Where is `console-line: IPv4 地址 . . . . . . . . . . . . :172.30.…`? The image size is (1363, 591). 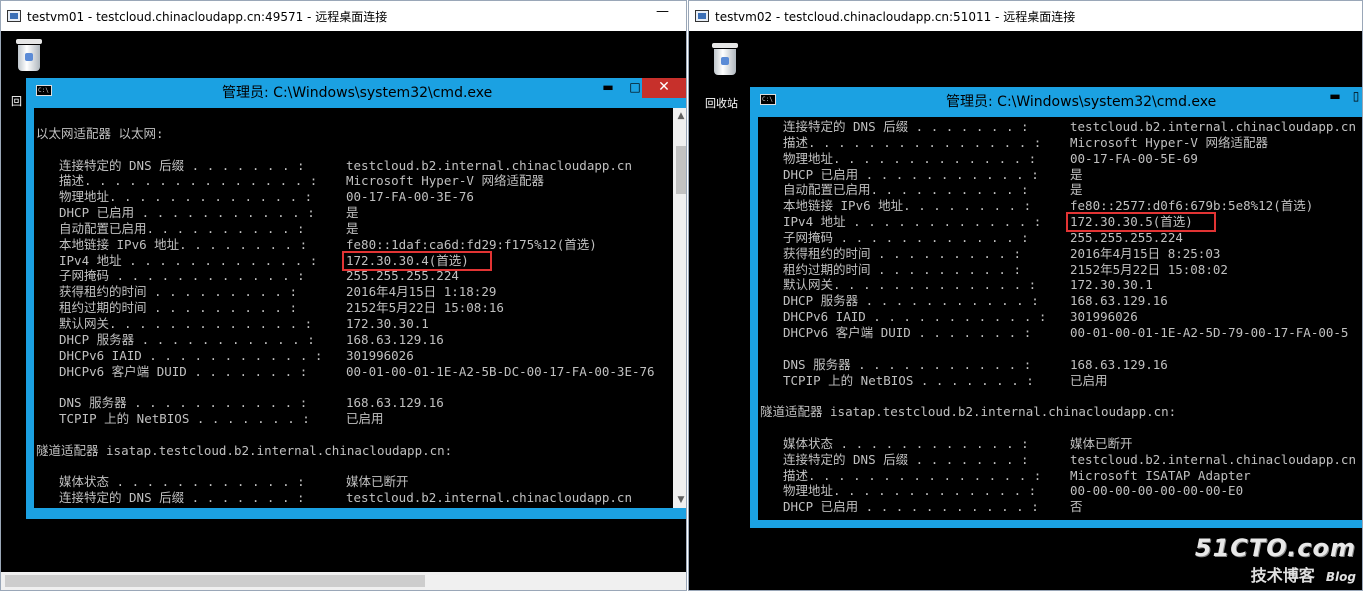
console-line: IPv4 地址 . . . . . . . . . . . . :172.30.… is located at coordinates (1061, 222).